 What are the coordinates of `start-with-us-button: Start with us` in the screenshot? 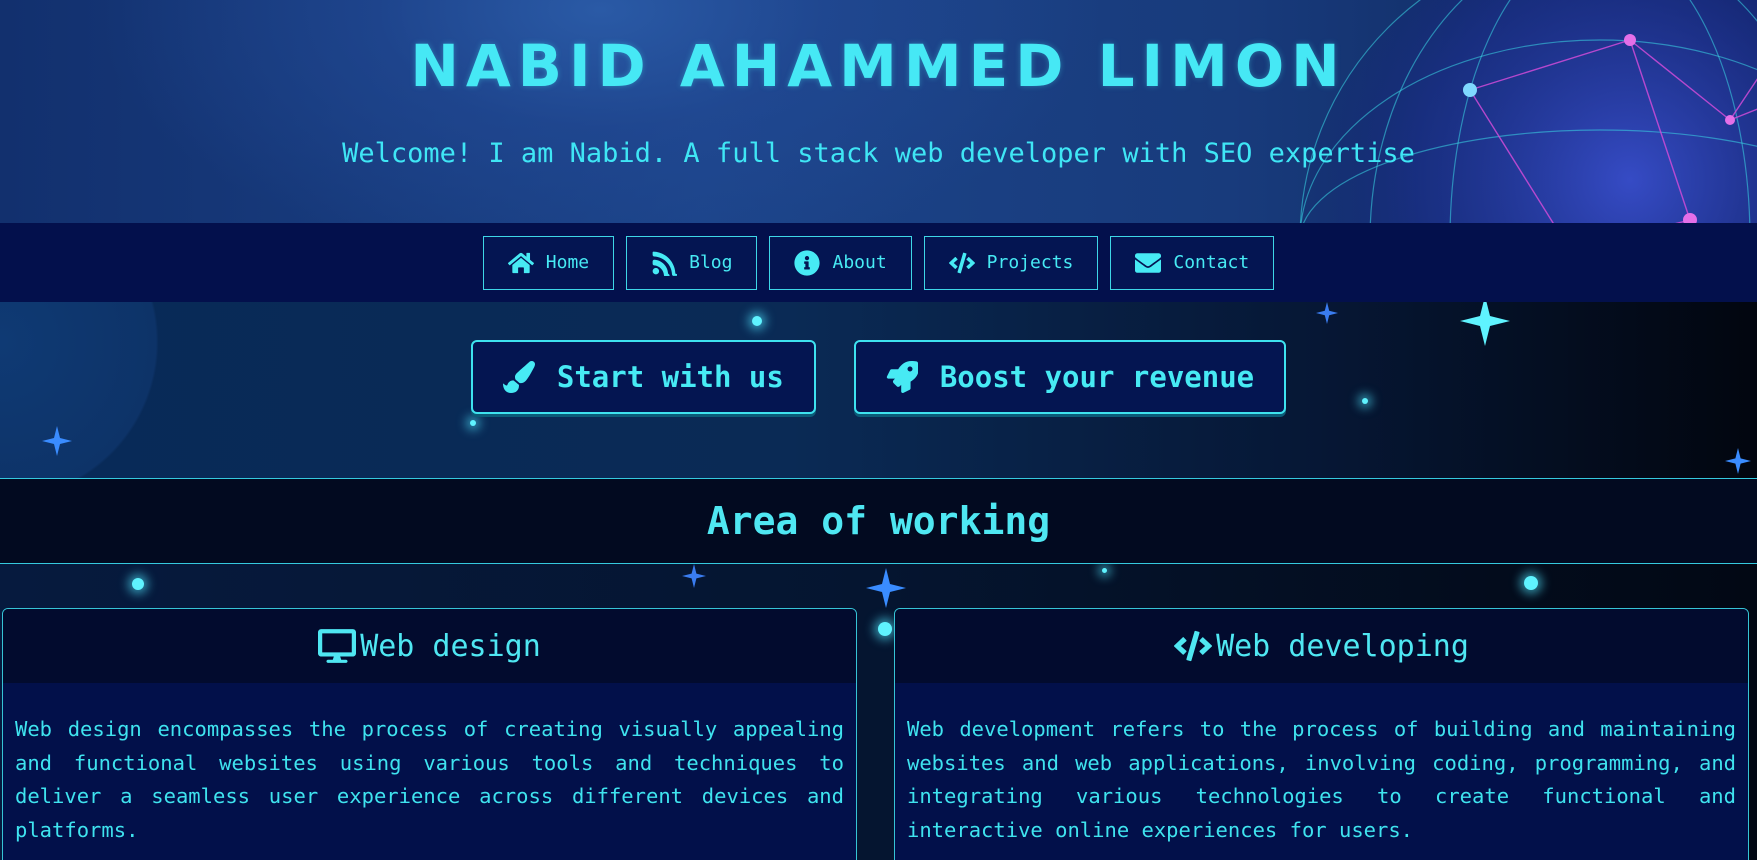 It's located at (643, 377).